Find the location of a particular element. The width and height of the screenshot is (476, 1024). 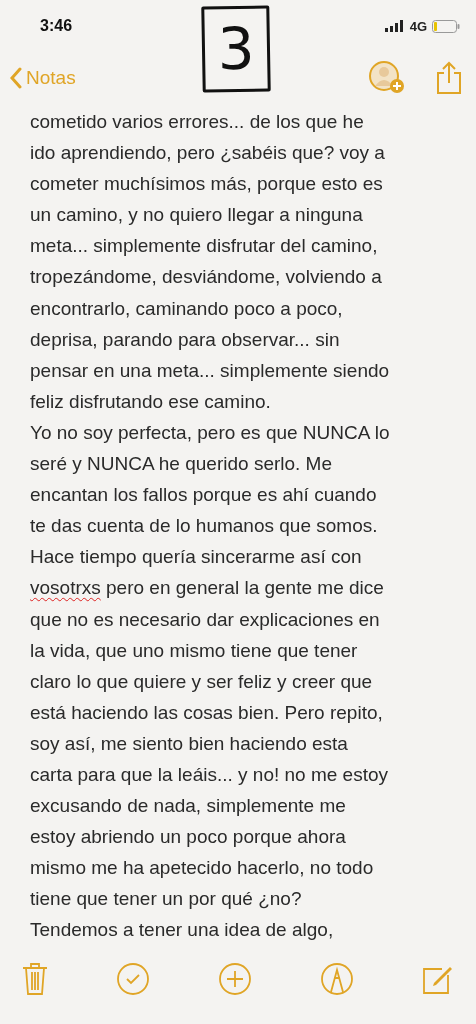

checklist-button is located at coordinates (133, 979).